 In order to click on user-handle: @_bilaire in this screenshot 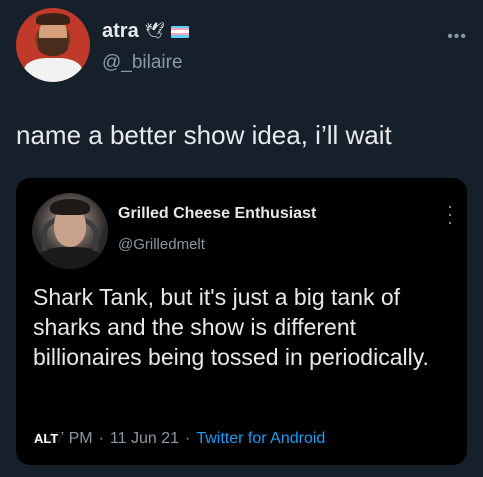, I will do `click(142, 63)`.